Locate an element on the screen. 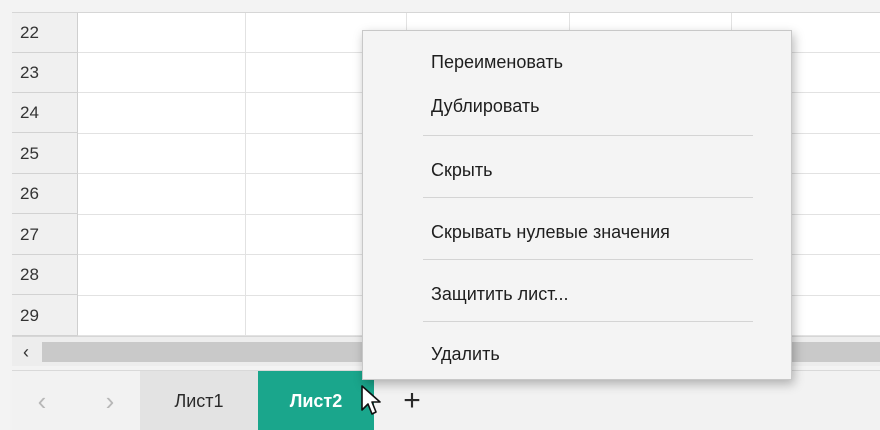 Image resolution: width=880 pixels, height=430 pixels. row-header-27: 27 is located at coordinates (45, 235).